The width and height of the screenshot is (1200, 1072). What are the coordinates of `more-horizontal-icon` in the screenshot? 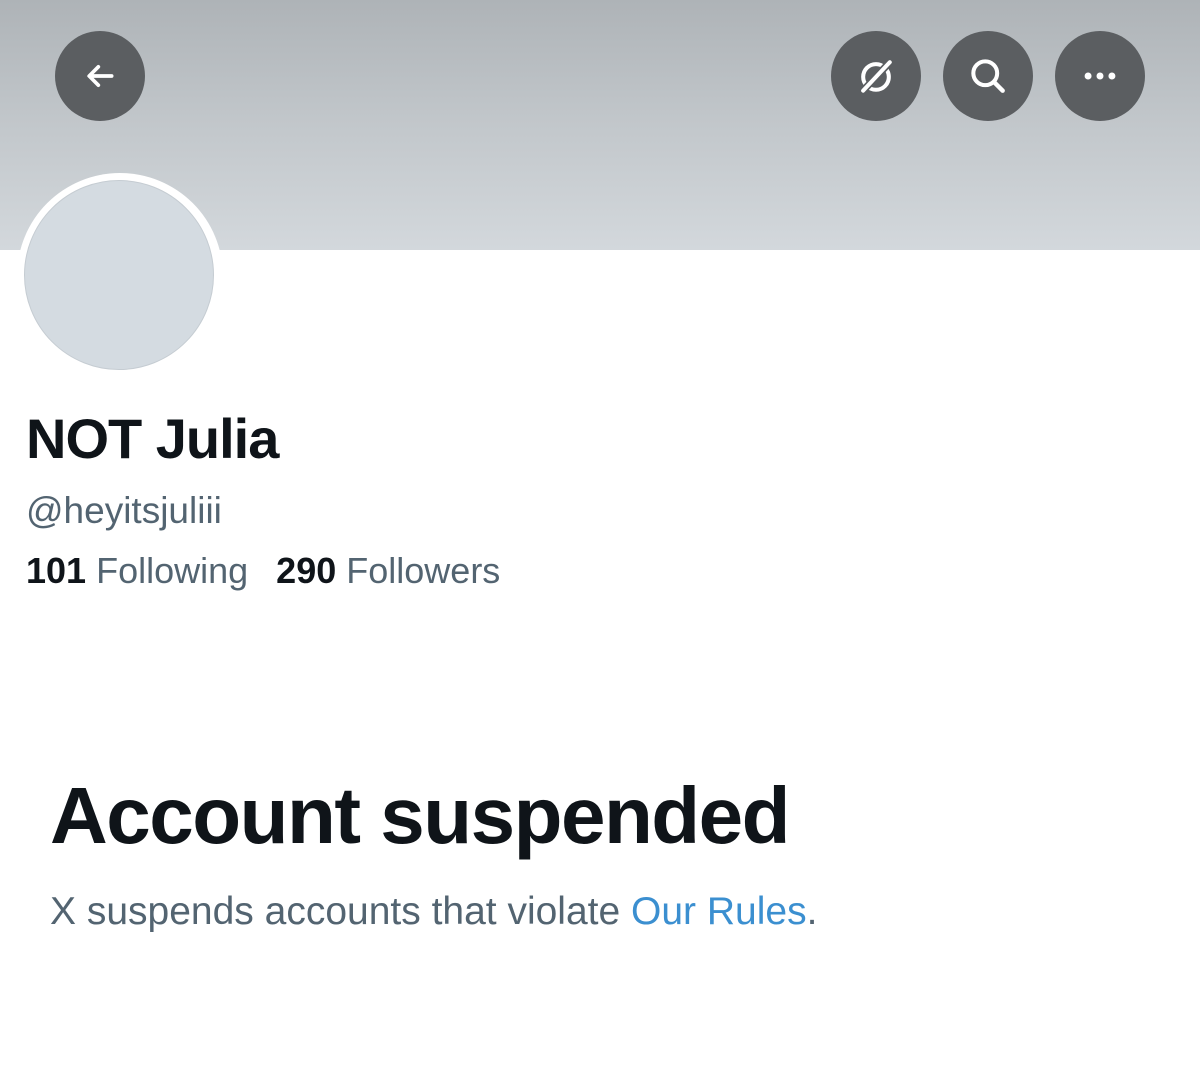 It's located at (1100, 76).